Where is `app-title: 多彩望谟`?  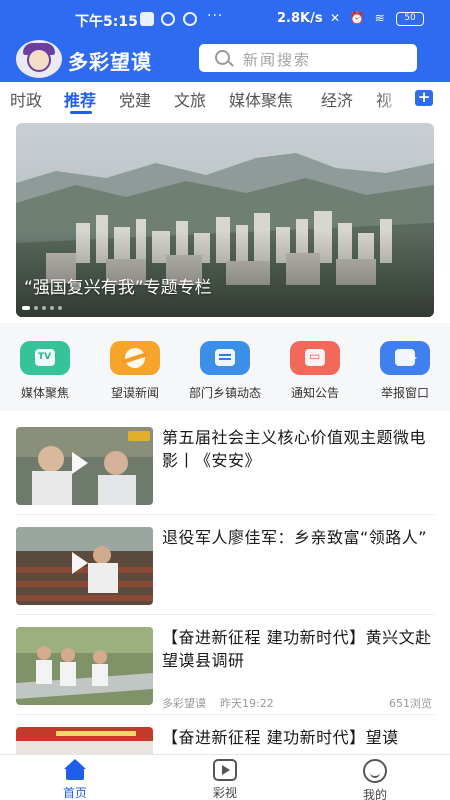
app-title: 多彩望谟 is located at coordinates (110, 62).